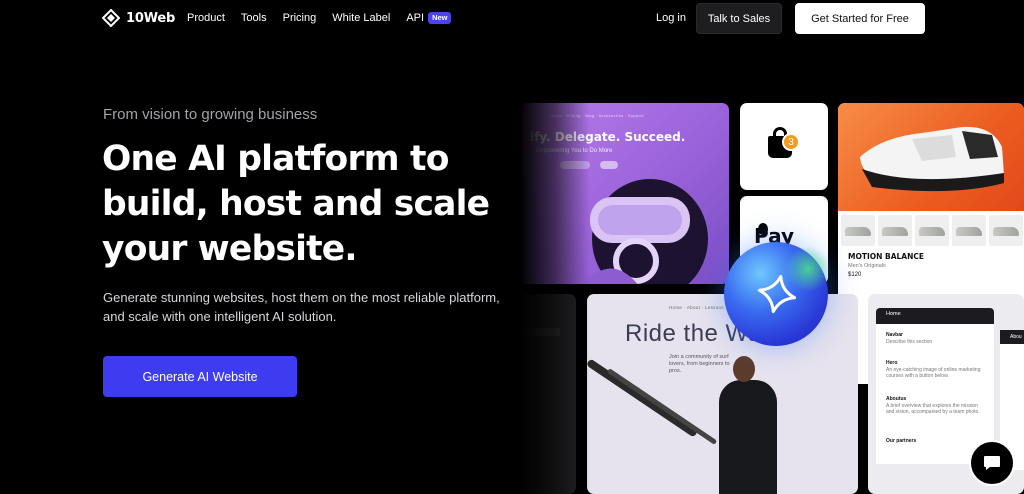 This screenshot has height=494, width=1024. Describe the element at coordinates (777, 294) in the screenshot. I see `ai-star-icon` at that location.